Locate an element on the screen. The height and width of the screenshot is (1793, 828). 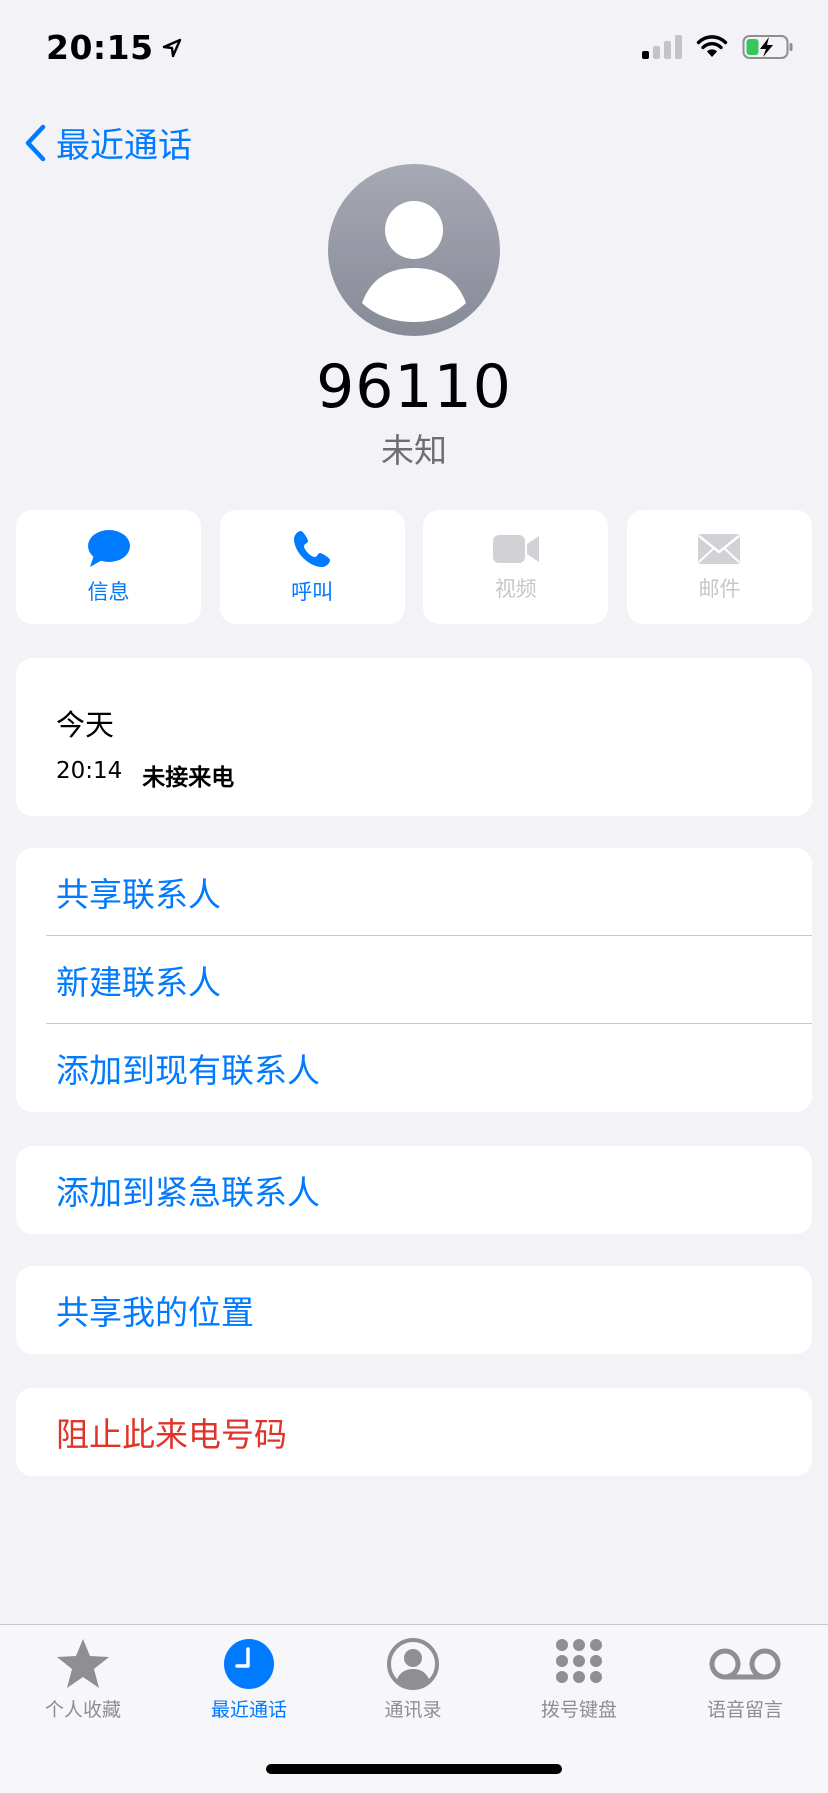
clock-icon is located at coordinates (249, 1664).